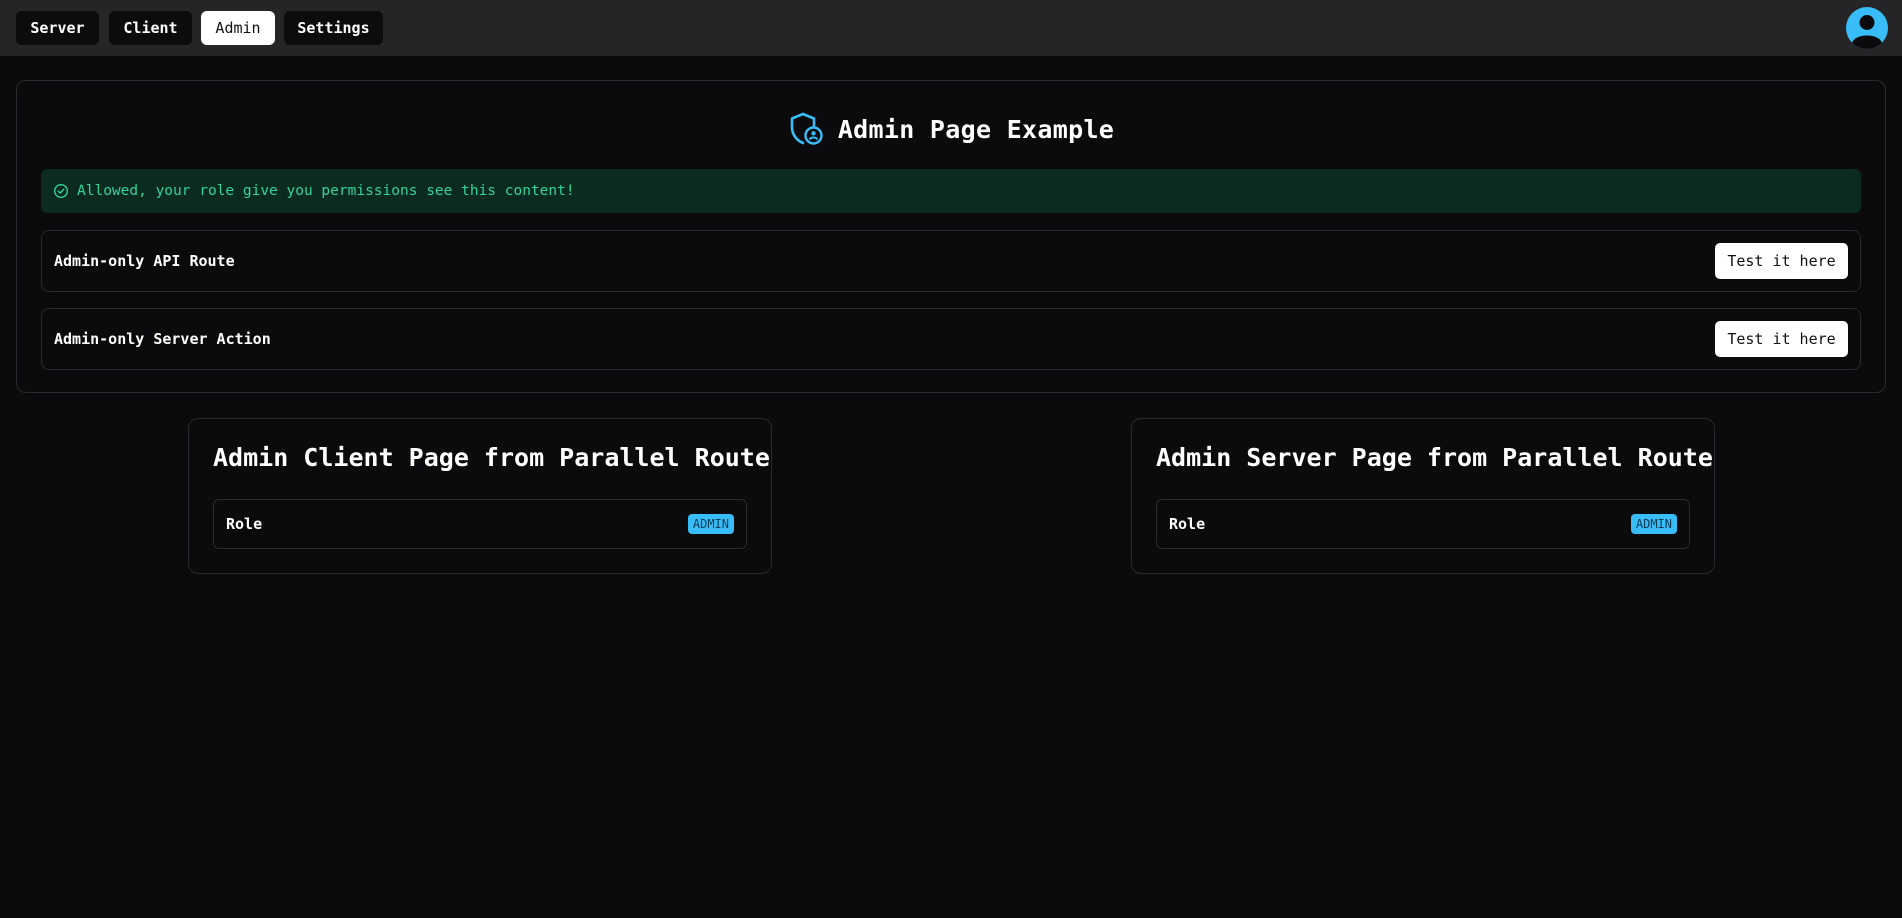 Image resolution: width=1902 pixels, height=918 pixels. Describe the element at coordinates (491, 457) in the screenshot. I see `admin-client-panel-title: Admin Client Page from Parallel Route` at that location.